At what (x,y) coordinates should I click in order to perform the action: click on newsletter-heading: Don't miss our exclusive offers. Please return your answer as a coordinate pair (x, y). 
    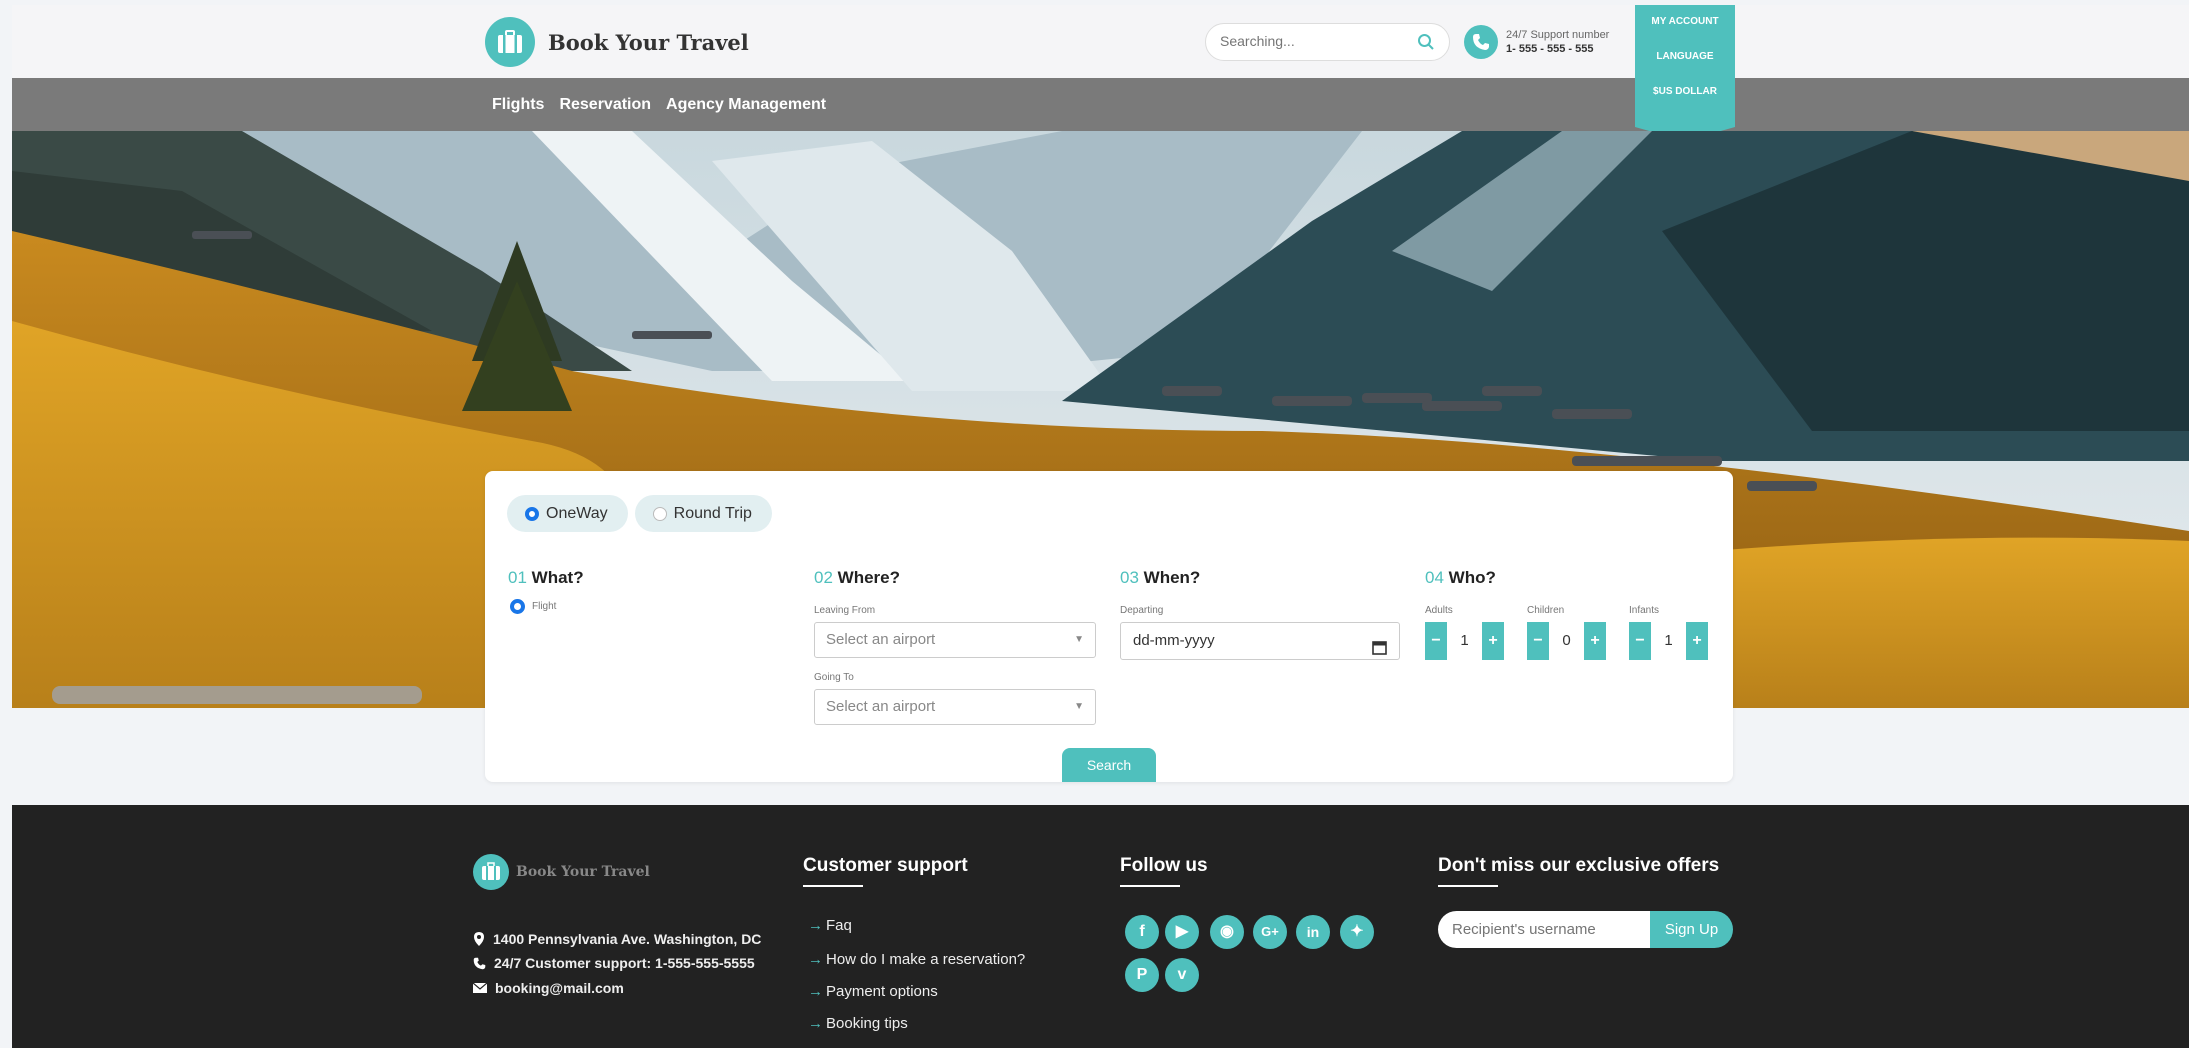
    Looking at the image, I should click on (1579, 871).